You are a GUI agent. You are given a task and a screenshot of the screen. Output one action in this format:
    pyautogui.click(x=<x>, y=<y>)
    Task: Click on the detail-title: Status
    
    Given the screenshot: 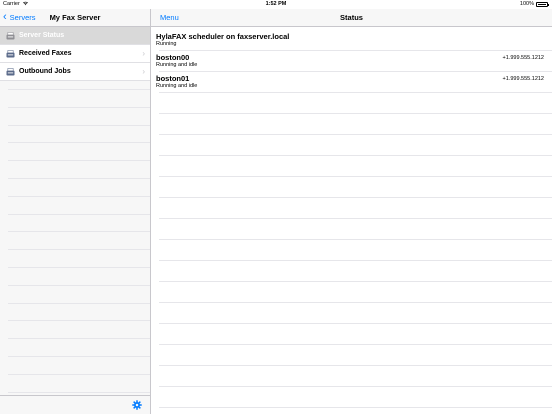 What is the action you would take?
    pyautogui.click(x=351, y=17)
    